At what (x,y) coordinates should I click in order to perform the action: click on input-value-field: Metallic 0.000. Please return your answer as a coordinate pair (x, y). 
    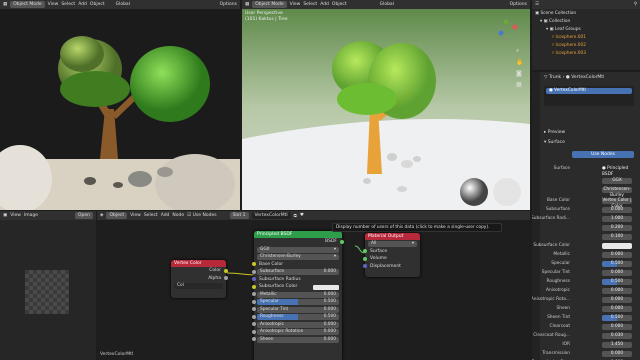
    Looking at the image, I should click on (298, 294).